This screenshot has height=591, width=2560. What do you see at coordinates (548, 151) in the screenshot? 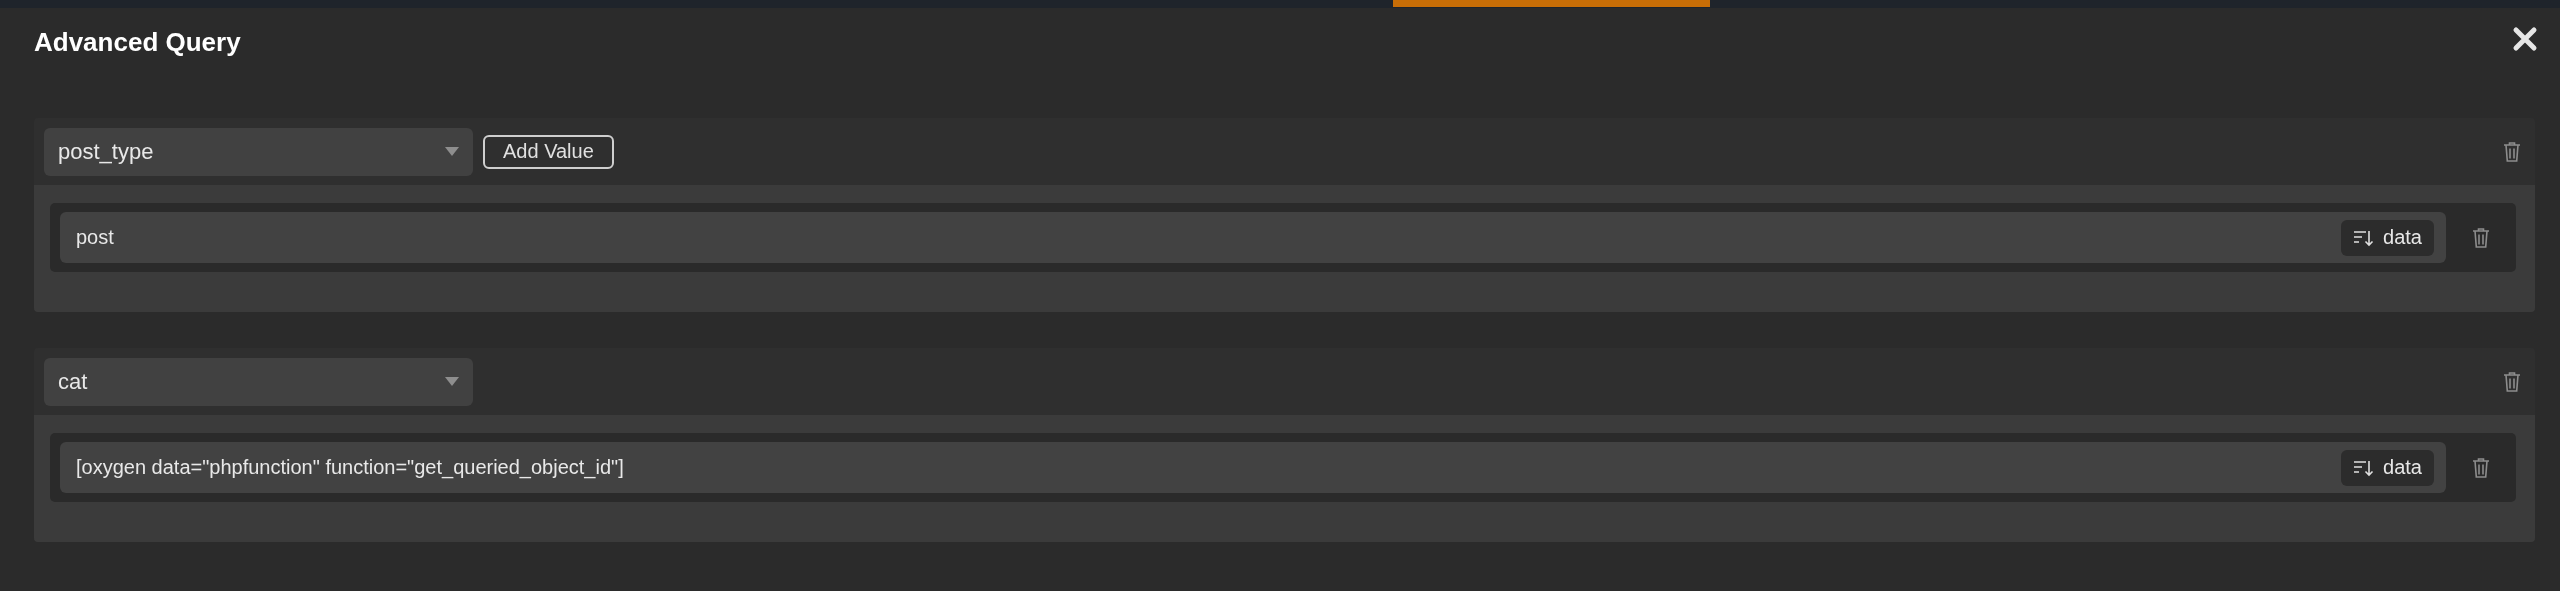
I see `add-value-button: Add Value` at bounding box center [548, 151].